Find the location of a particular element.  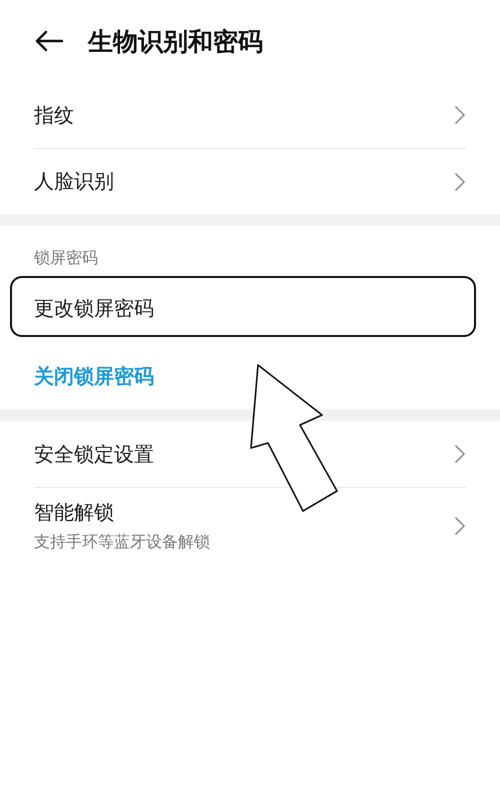

setting-label: 智能解锁 is located at coordinates (244, 512).